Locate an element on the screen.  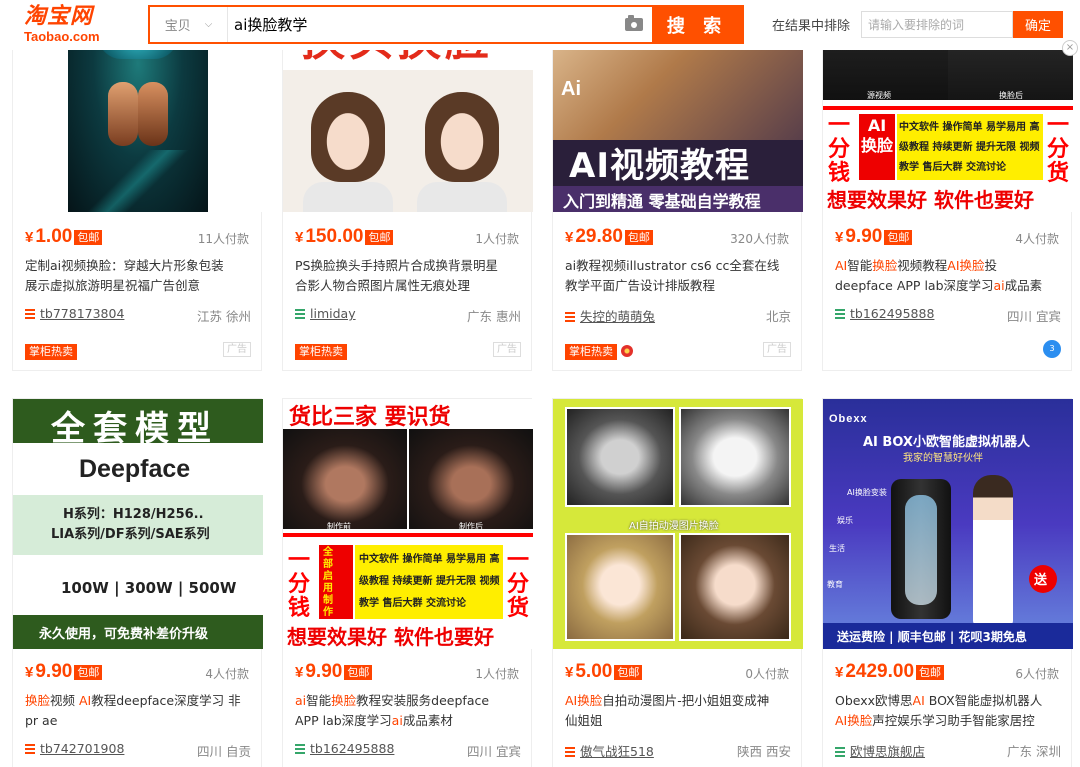
product-price: ¥150.00 包邮 is located at coordinates (344, 237).